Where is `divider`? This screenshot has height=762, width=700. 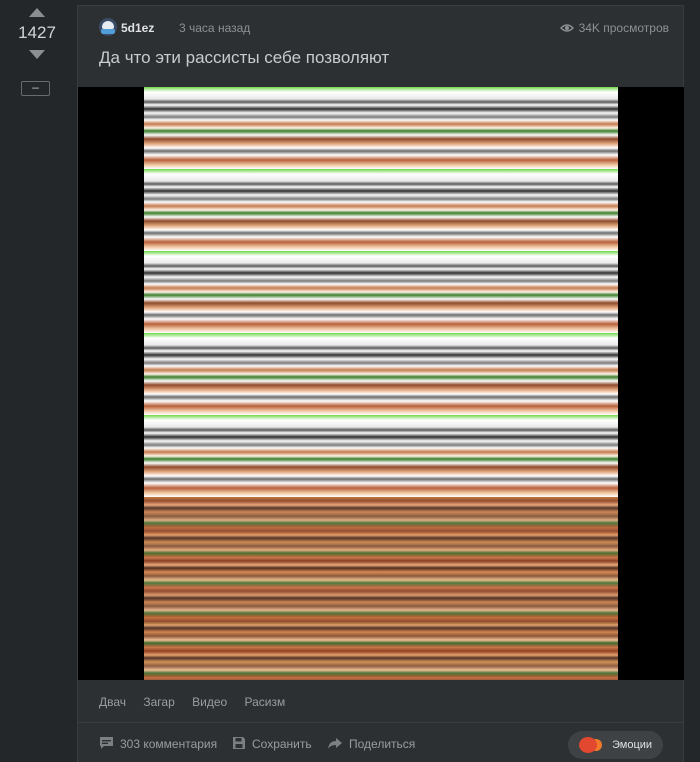 divider is located at coordinates (381, 722).